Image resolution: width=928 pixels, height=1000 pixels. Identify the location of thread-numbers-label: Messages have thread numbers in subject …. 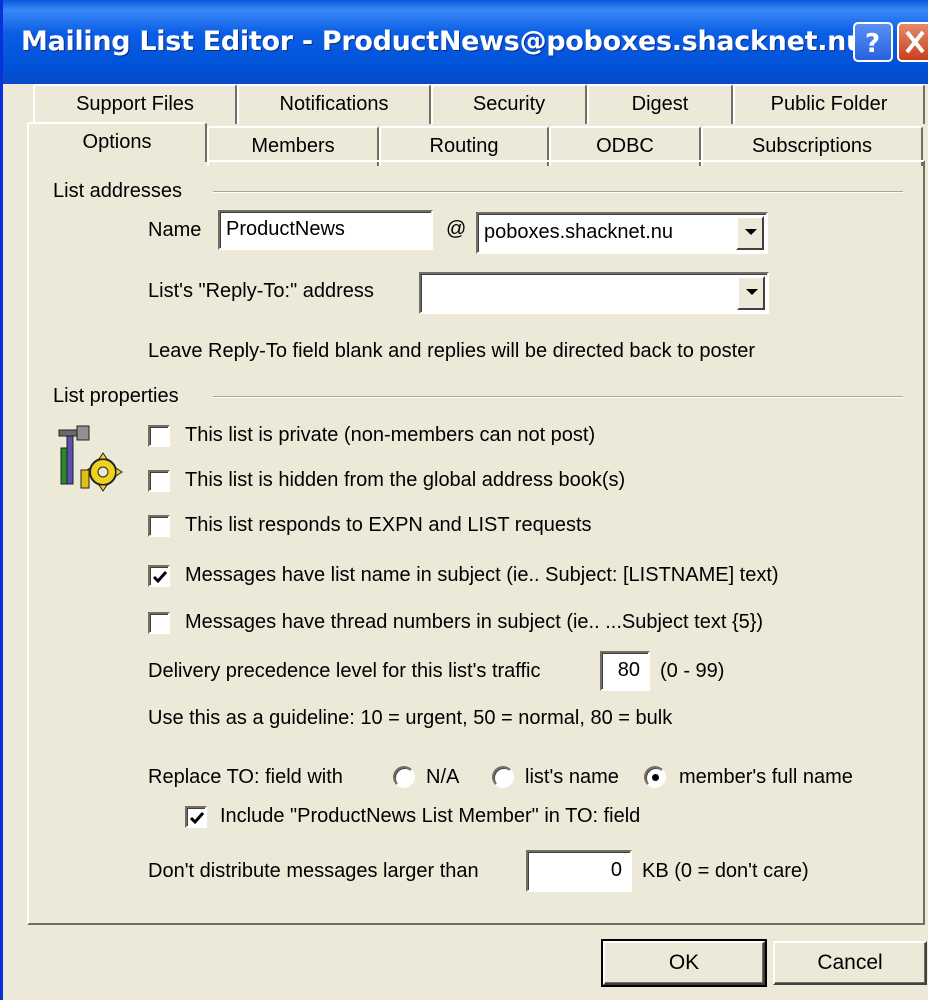
(474, 622).